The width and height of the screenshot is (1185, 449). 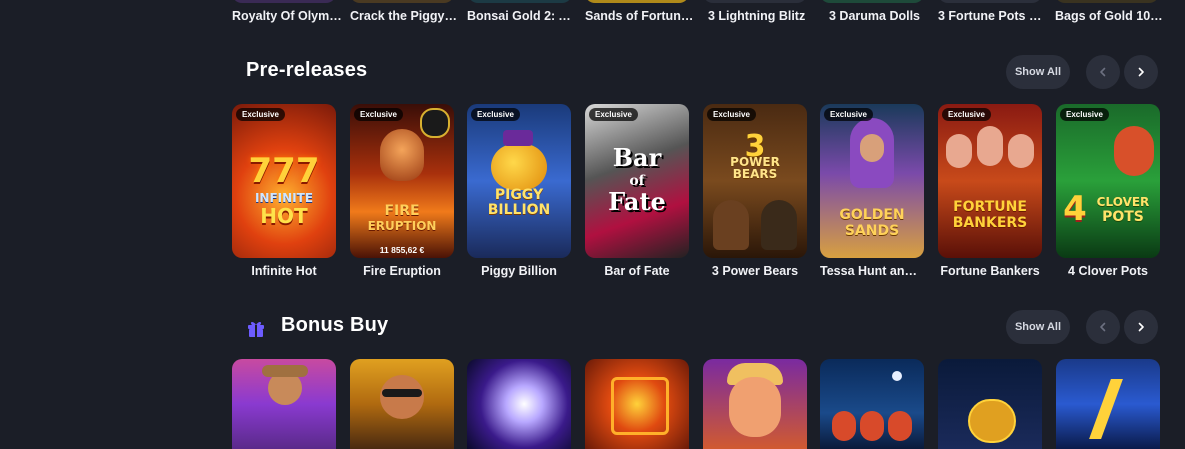 I want to click on game-card-piggy-billion: PIGGY BILLION Exclusive Piggy Billion, so click(x=519, y=191).